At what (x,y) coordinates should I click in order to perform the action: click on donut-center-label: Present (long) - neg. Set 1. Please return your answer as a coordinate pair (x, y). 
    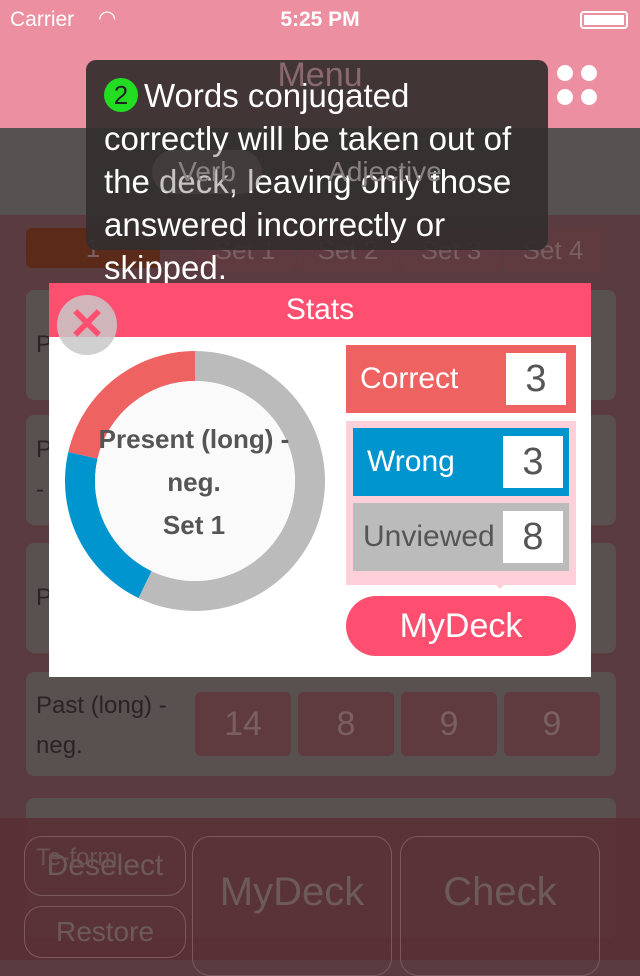
    Looking at the image, I should click on (194, 482).